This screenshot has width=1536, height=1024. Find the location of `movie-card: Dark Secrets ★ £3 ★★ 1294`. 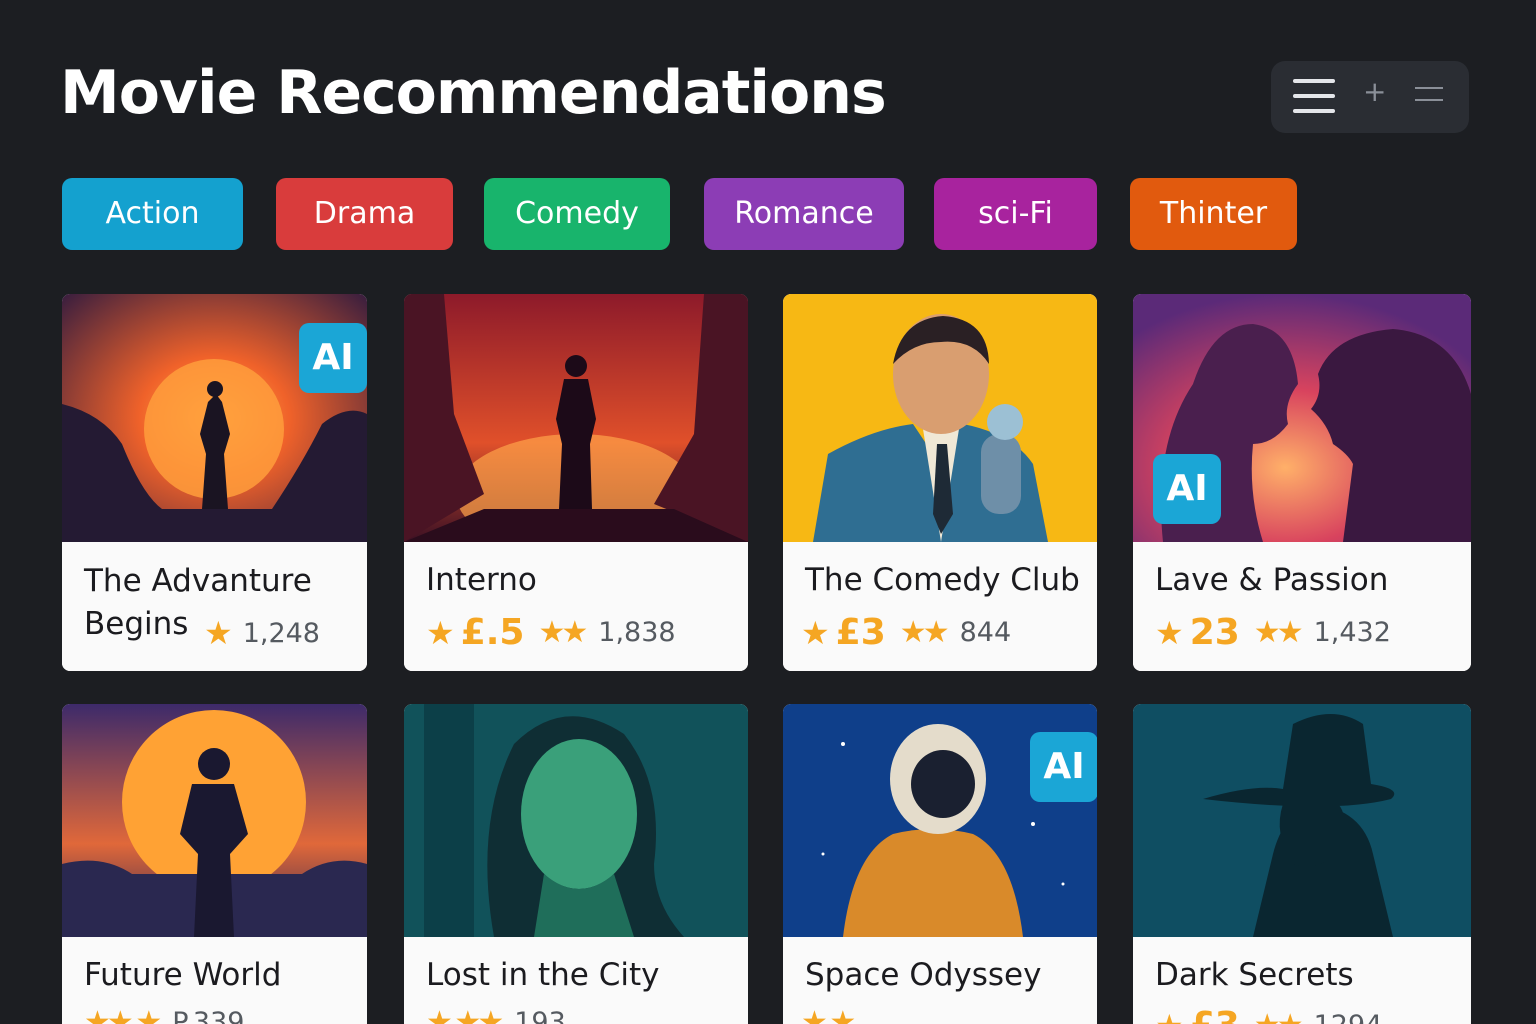

movie-card: Dark Secrets ★ £3 ★★ 1294 is located at coordinates (1302, 864).